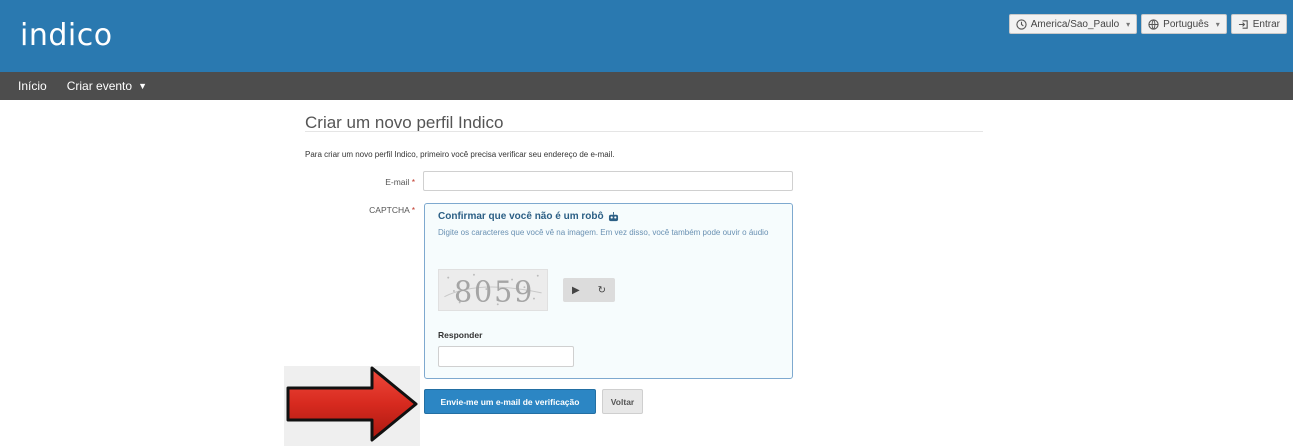 Image resolution: width=1293 pixels, height=446 pixels. I want to click on nav-item-create-event: Criar evento ▼, so click(107, 86).